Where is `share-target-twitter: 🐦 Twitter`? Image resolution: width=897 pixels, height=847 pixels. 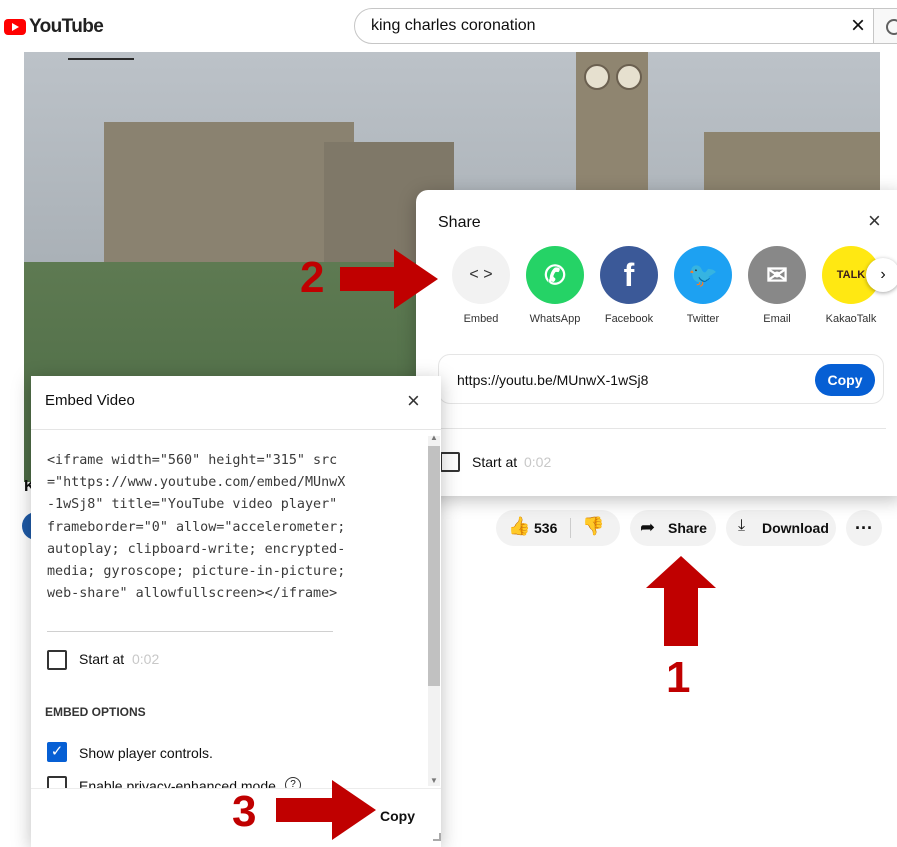
share-target-twitter: 🐦 Twitter is located at coordinates (703, 285).